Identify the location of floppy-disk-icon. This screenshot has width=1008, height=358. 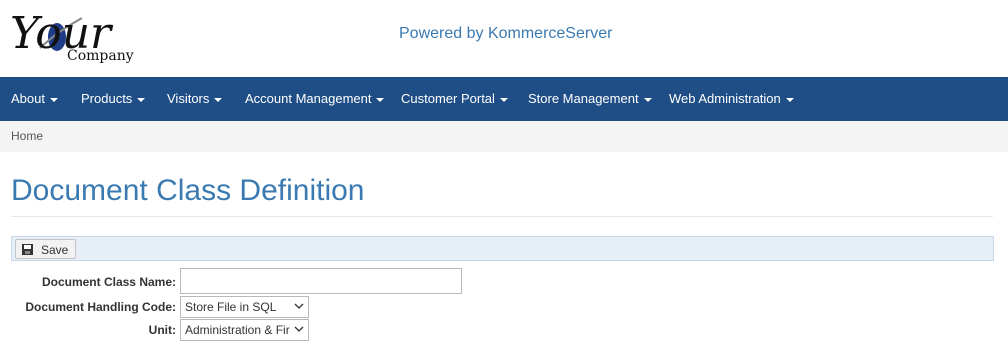
(27, 249).